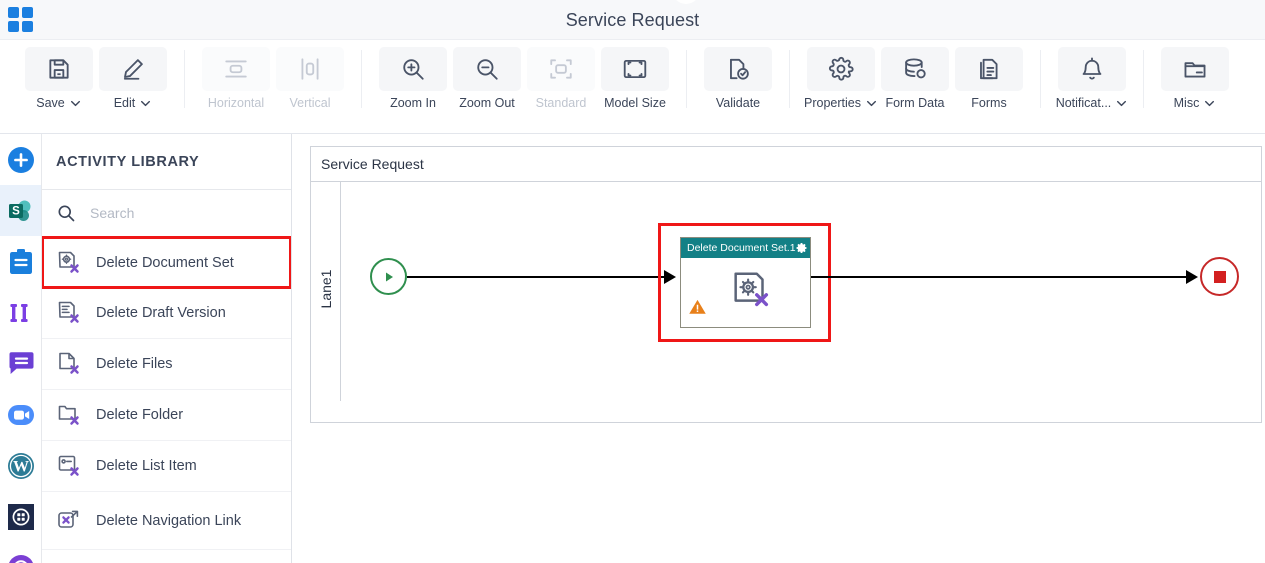 The height and width of the screenshot is (563, 1265). What do you see at coordinates (146, 466) in the screenshot?
I see `activity-item-label: Delete List Item` at bounding box center [146, 466].